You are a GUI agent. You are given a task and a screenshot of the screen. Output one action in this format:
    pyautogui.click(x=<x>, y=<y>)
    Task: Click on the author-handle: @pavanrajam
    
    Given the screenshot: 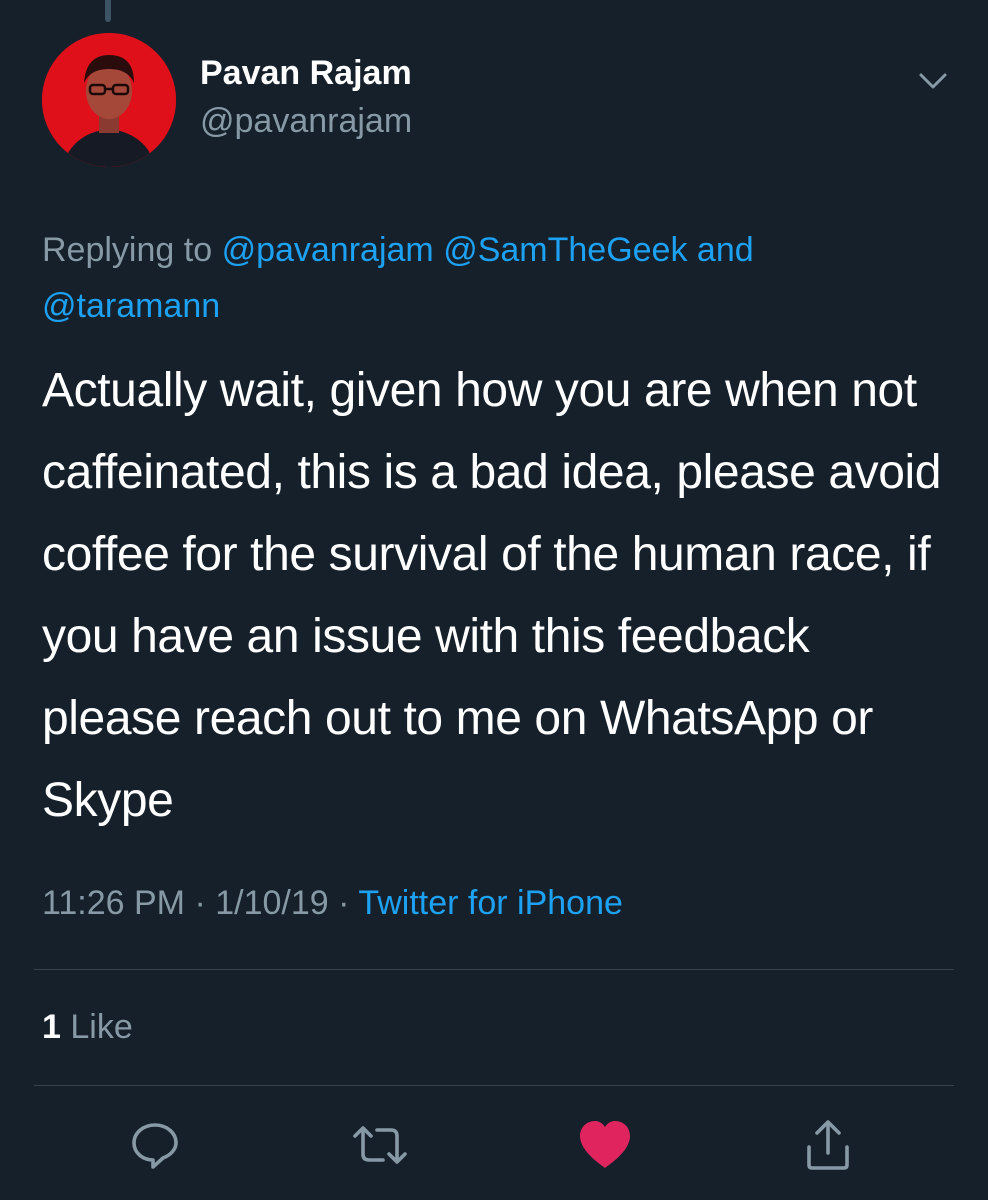 What is the action you would take?
    pyautogui.click(x=306, y=121)
    